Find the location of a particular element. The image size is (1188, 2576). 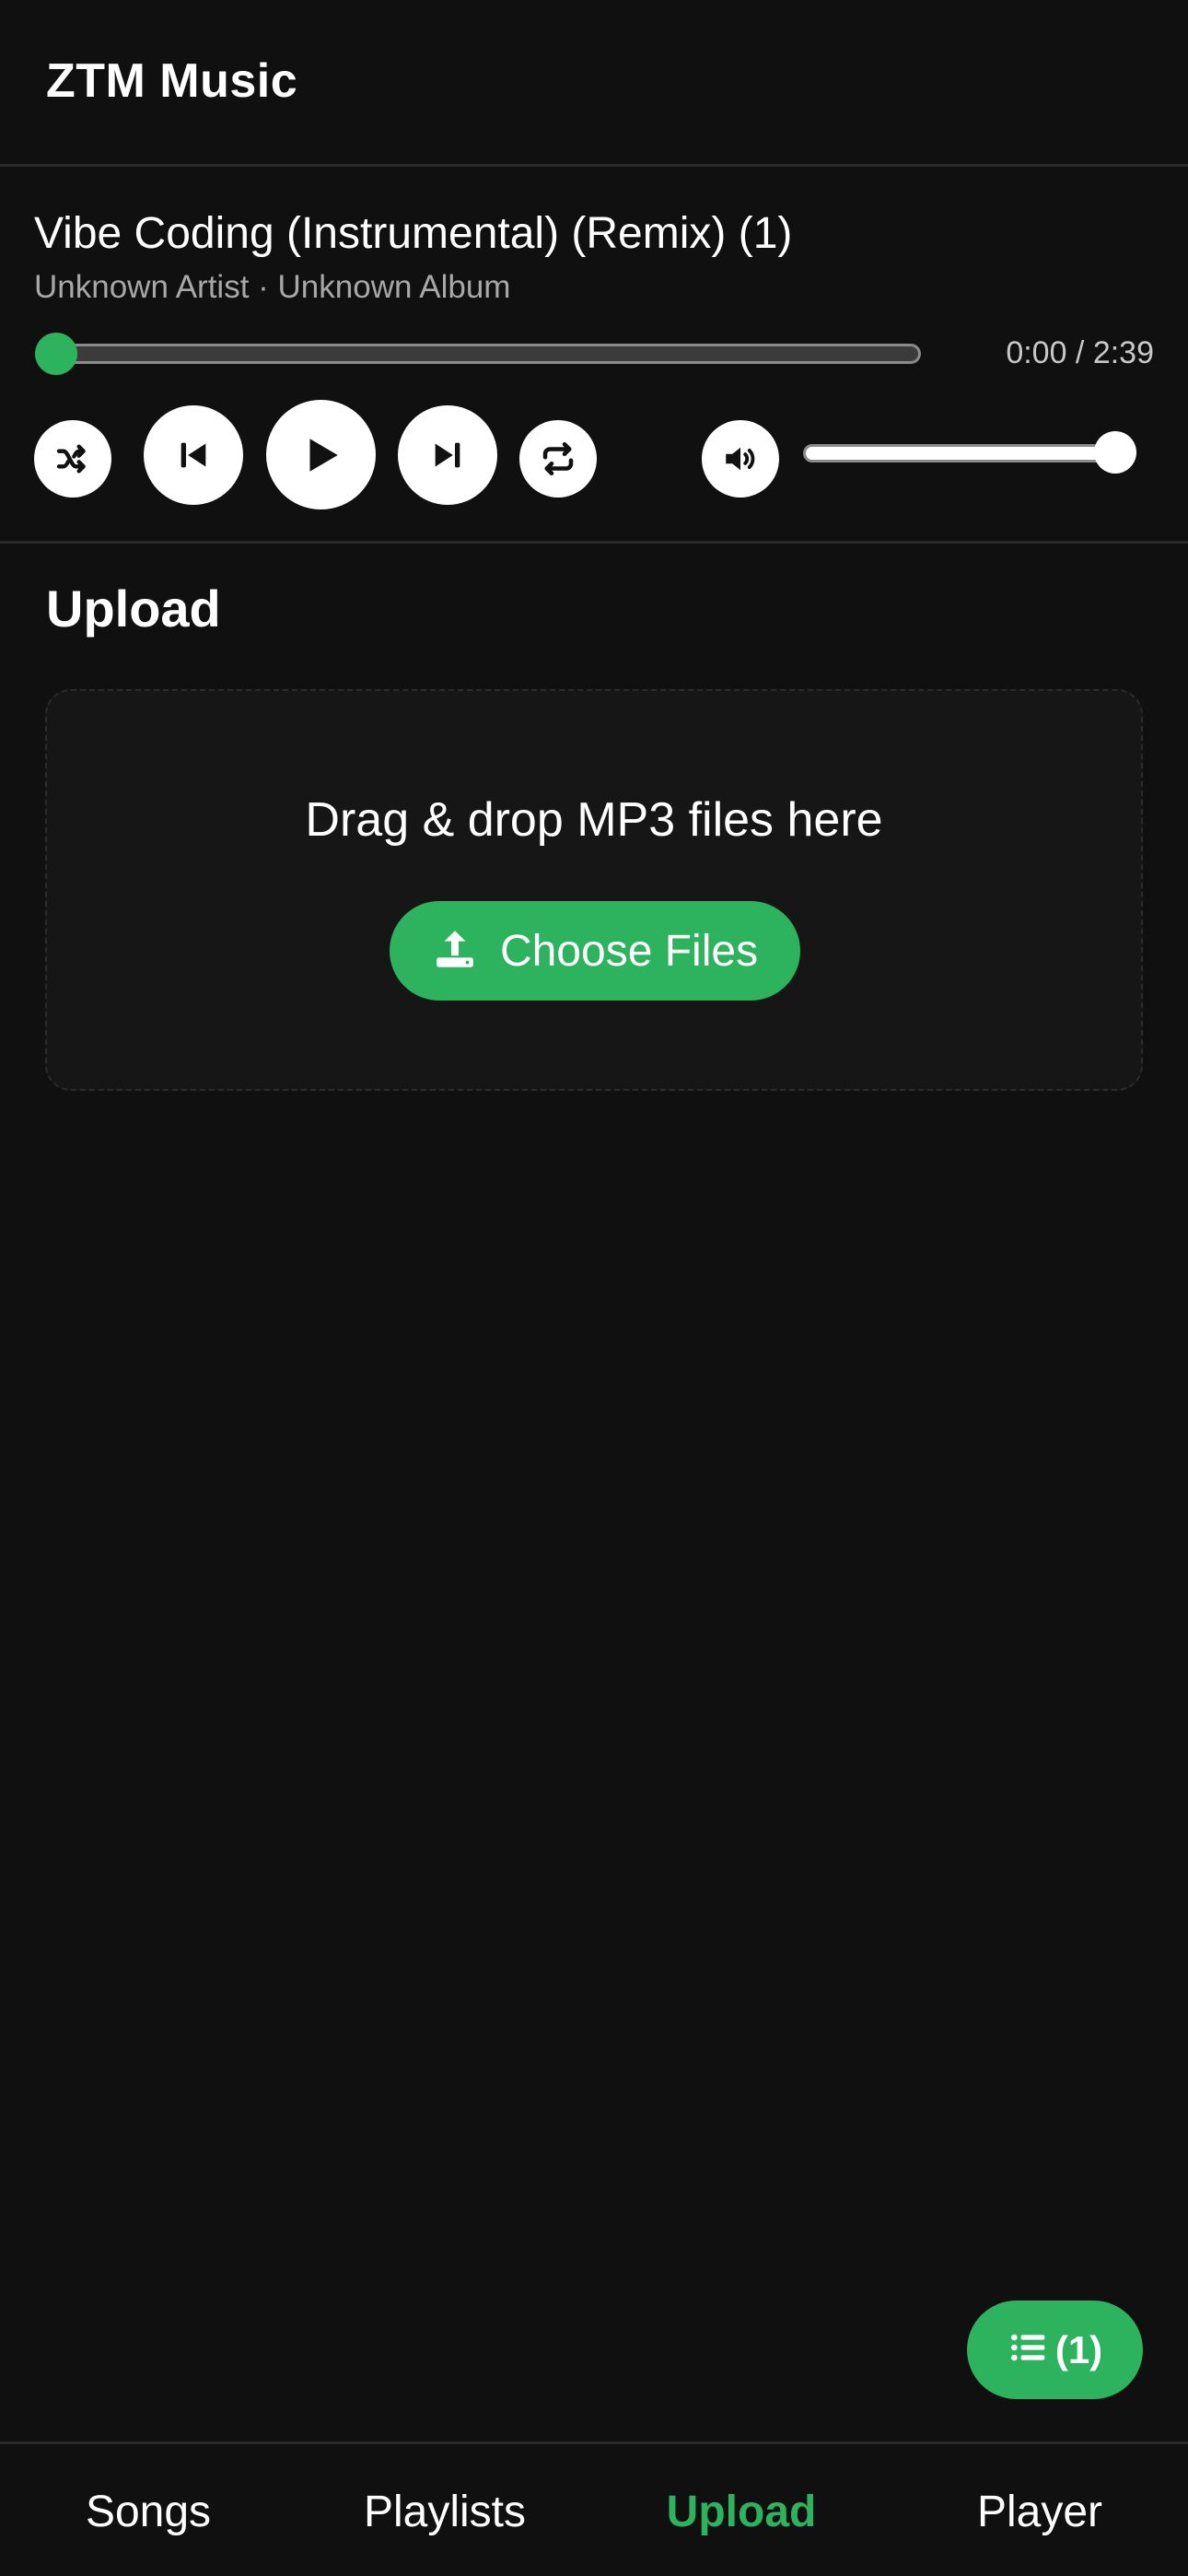

repeat-button is located at coordinates (558, 459).